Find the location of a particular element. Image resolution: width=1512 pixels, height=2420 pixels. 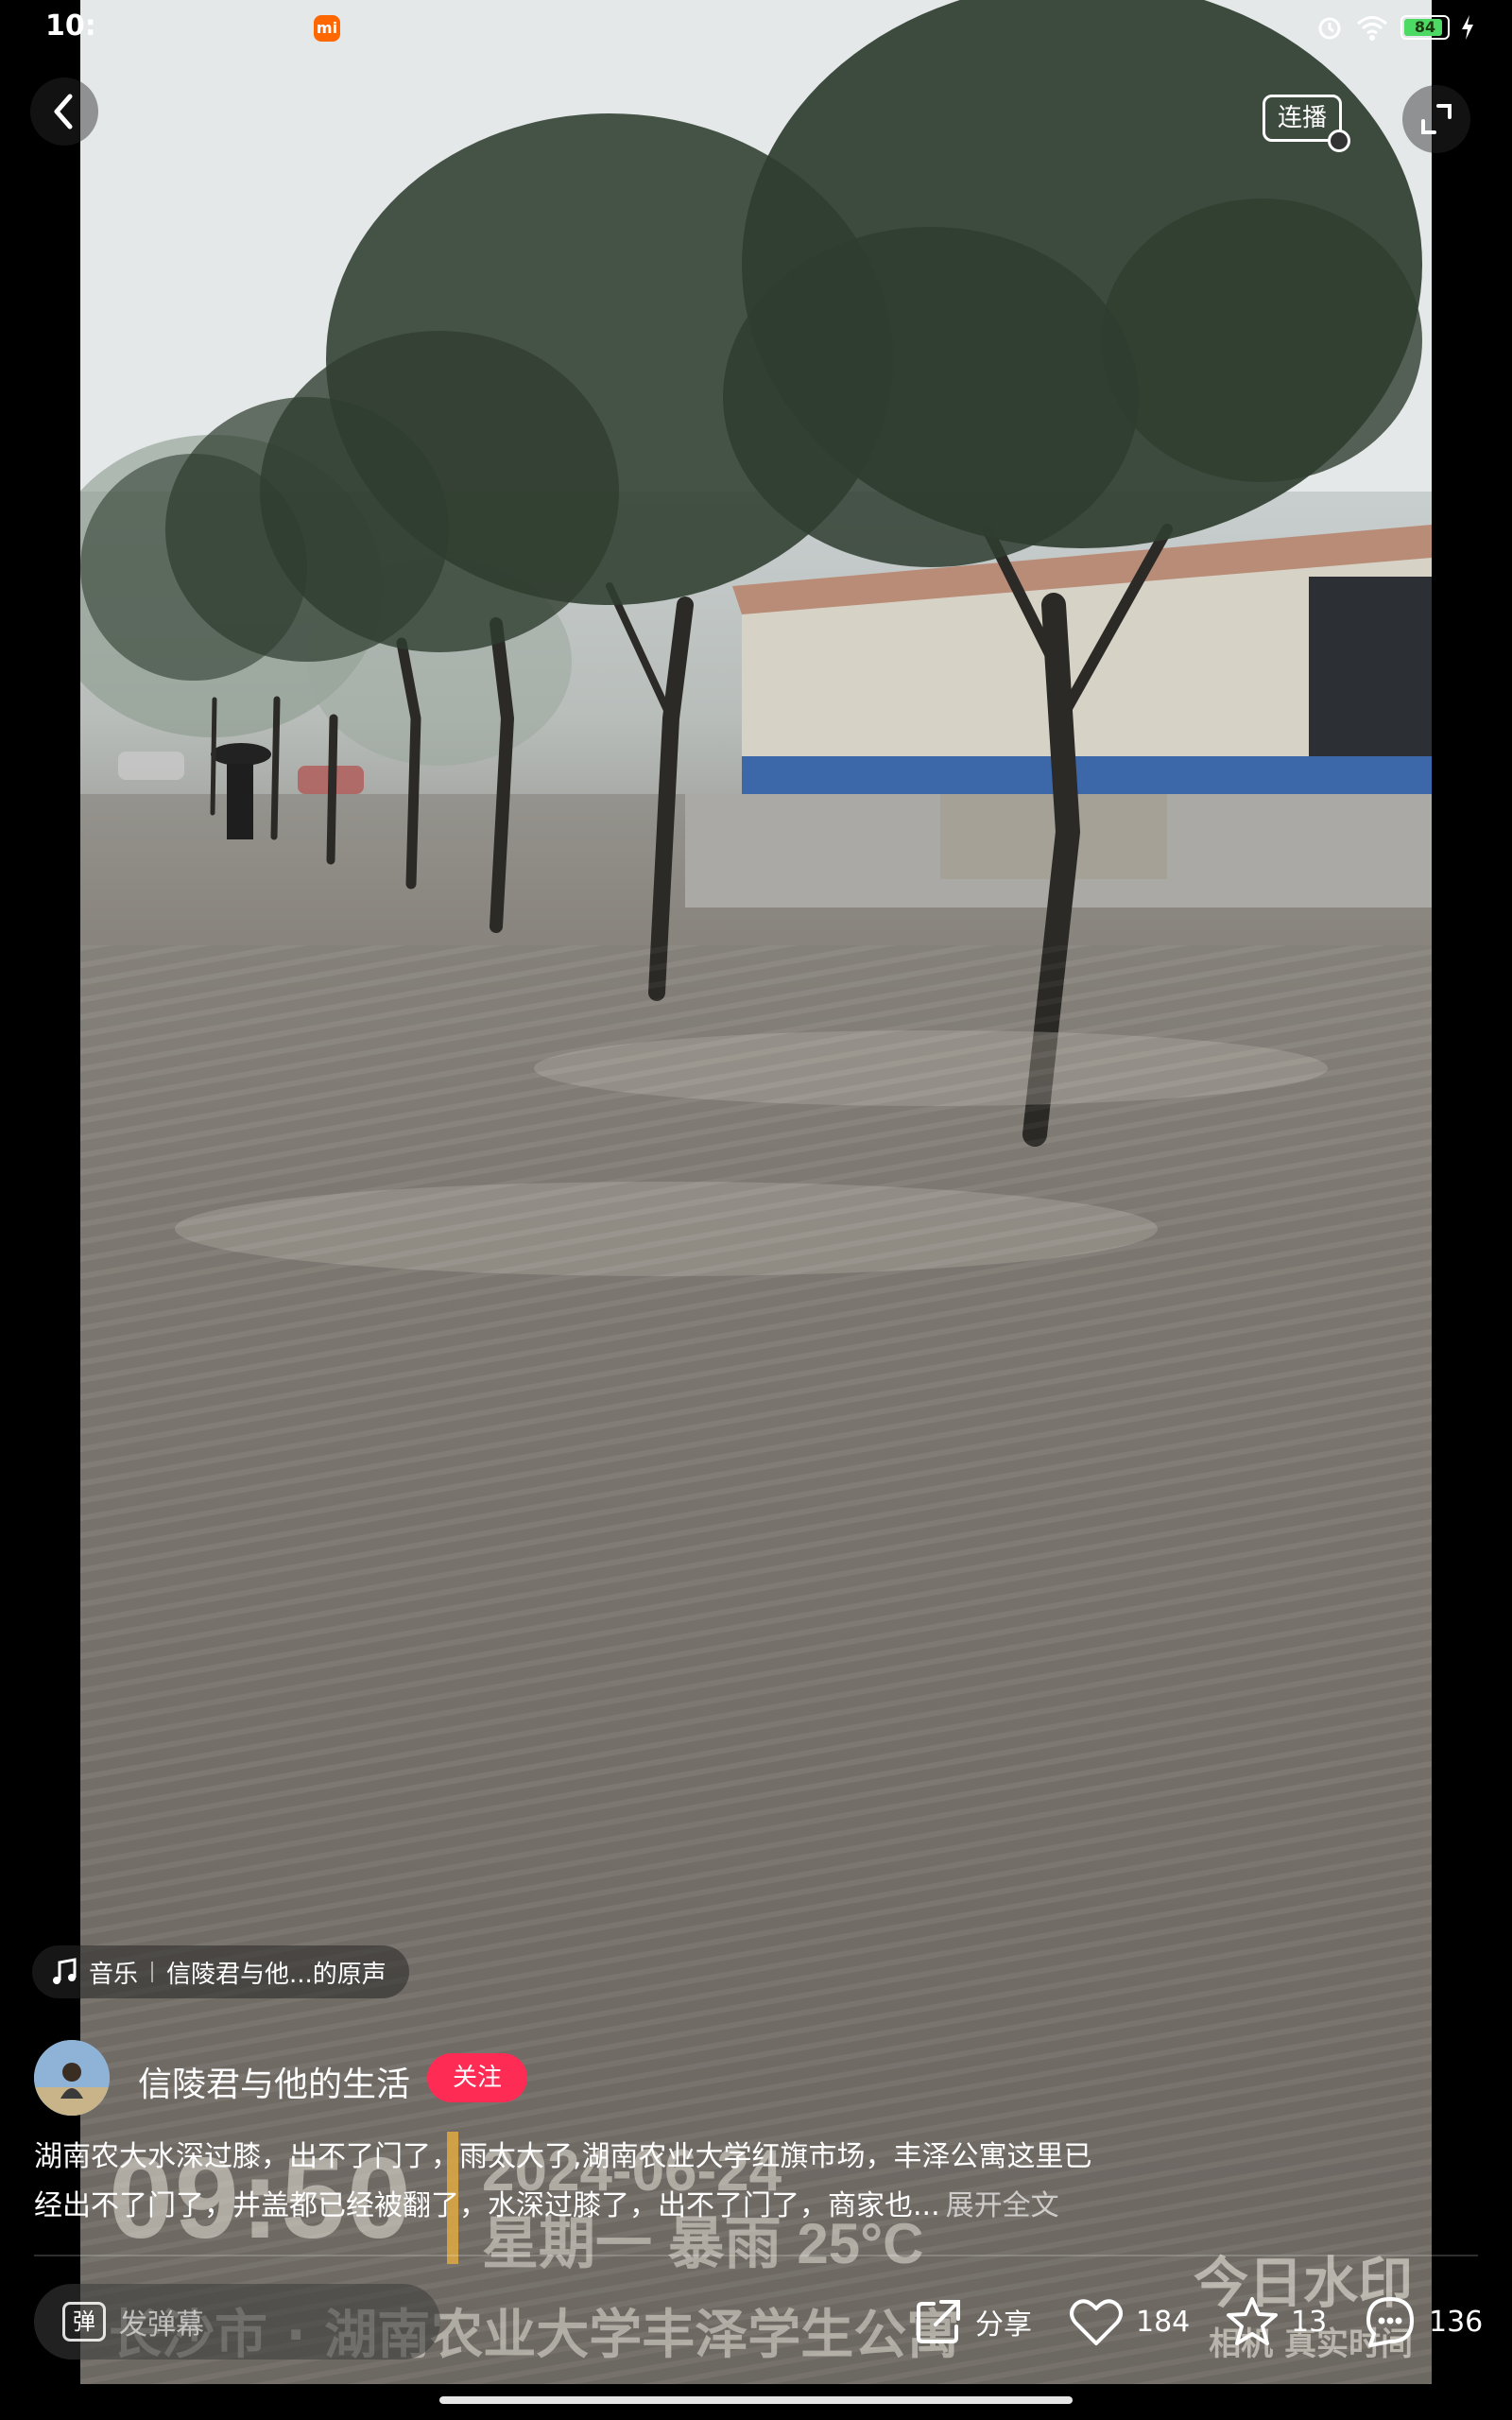

fullscreen-button is located at coordinates (1436, 119).